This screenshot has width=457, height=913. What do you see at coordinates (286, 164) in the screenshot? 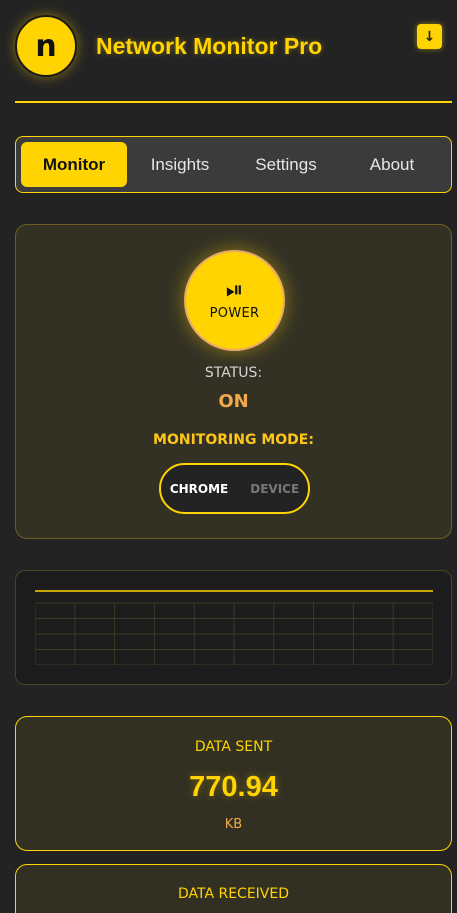
I see `tab-settings: Settings` at bounding box center [286, 164].